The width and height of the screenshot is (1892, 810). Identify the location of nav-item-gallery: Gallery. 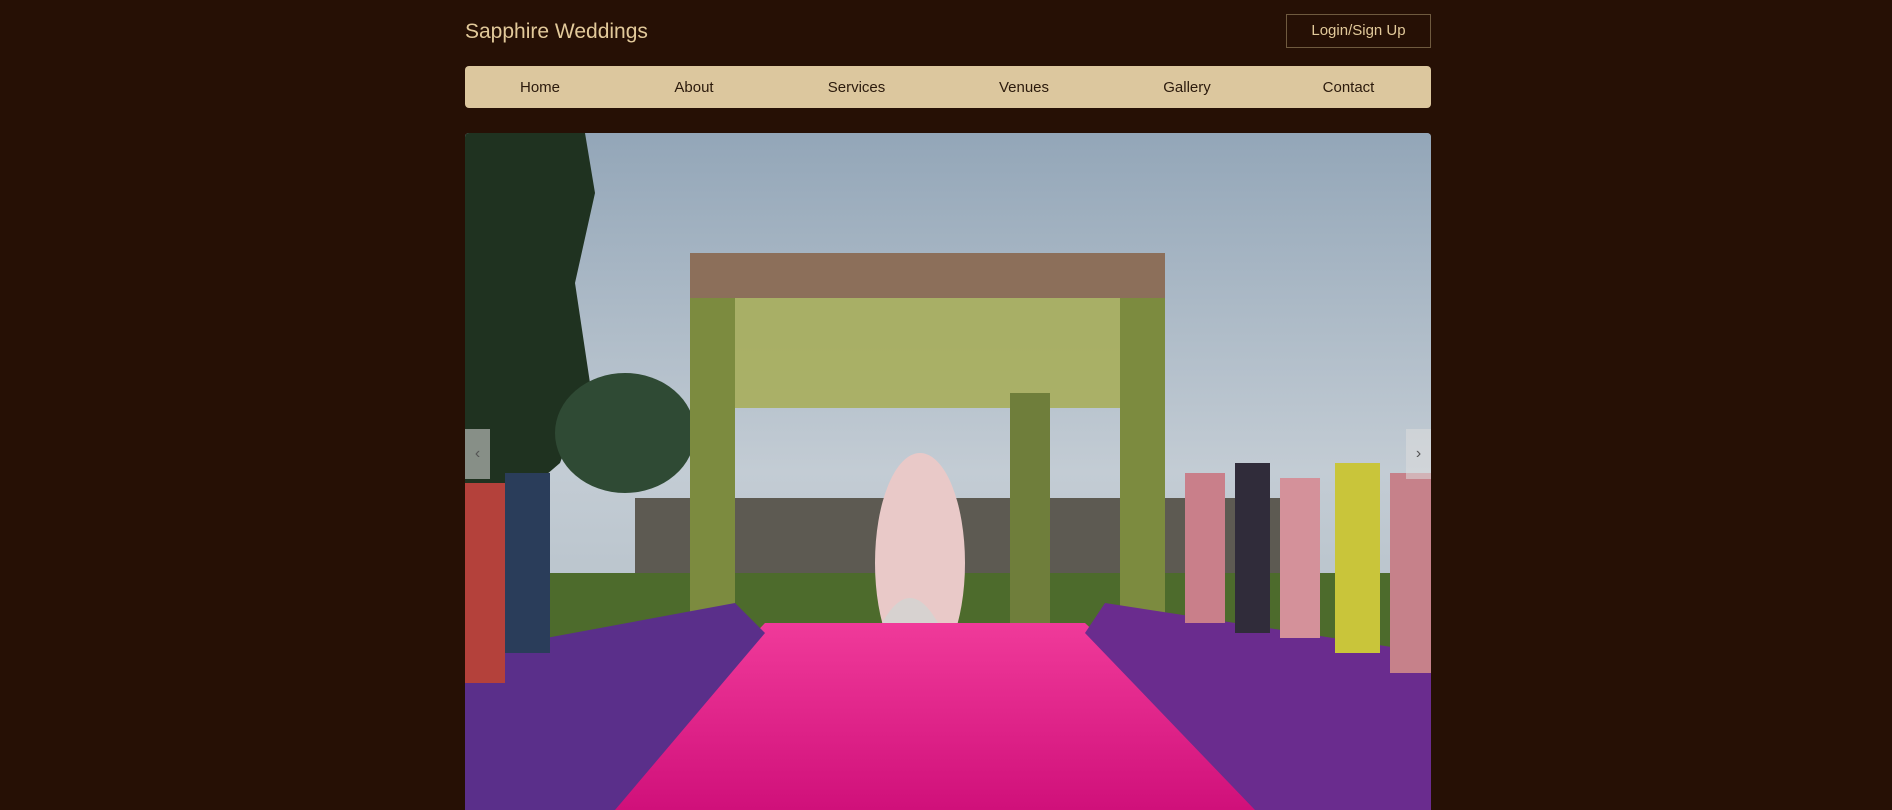
(1187, 87).